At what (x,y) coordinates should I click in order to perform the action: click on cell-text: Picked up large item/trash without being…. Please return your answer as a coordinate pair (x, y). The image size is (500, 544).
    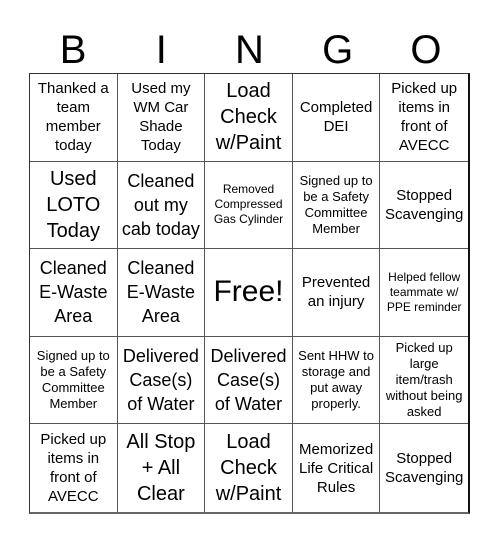
    Looking at the image, I should click on (424, 380).